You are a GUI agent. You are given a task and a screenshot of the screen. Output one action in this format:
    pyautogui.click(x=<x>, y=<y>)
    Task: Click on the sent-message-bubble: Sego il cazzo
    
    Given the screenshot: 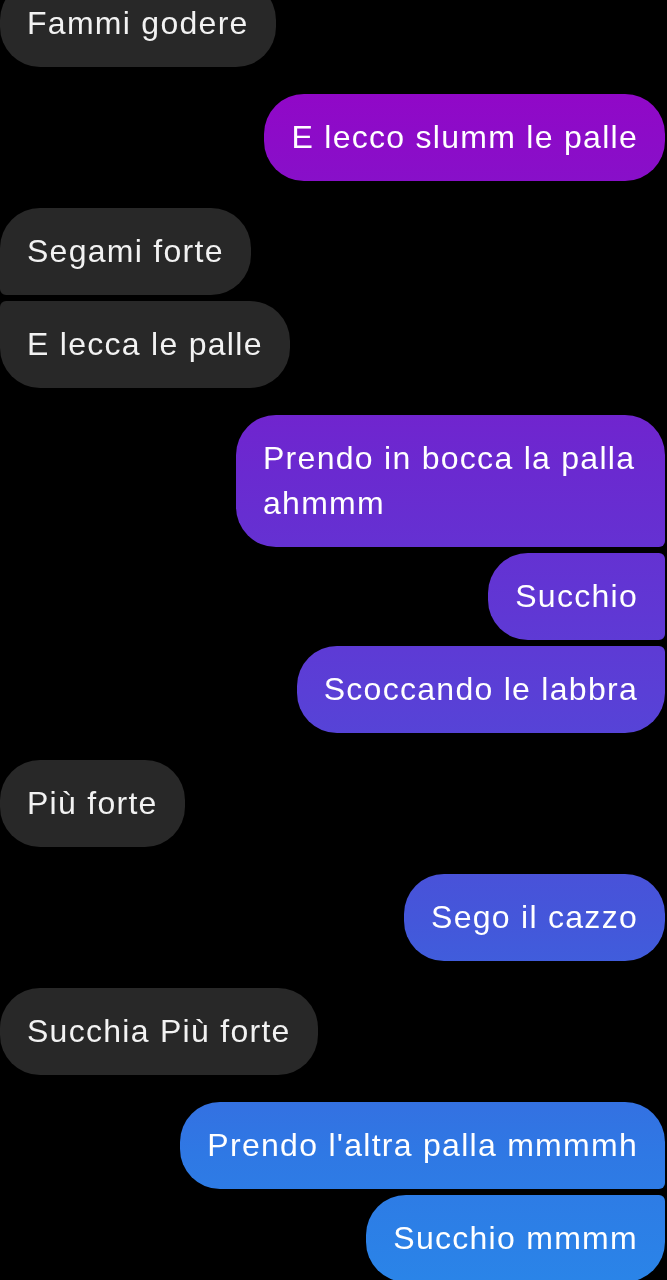 What is the action you would take?
    pyautogui.click(x=534, y=917)
    